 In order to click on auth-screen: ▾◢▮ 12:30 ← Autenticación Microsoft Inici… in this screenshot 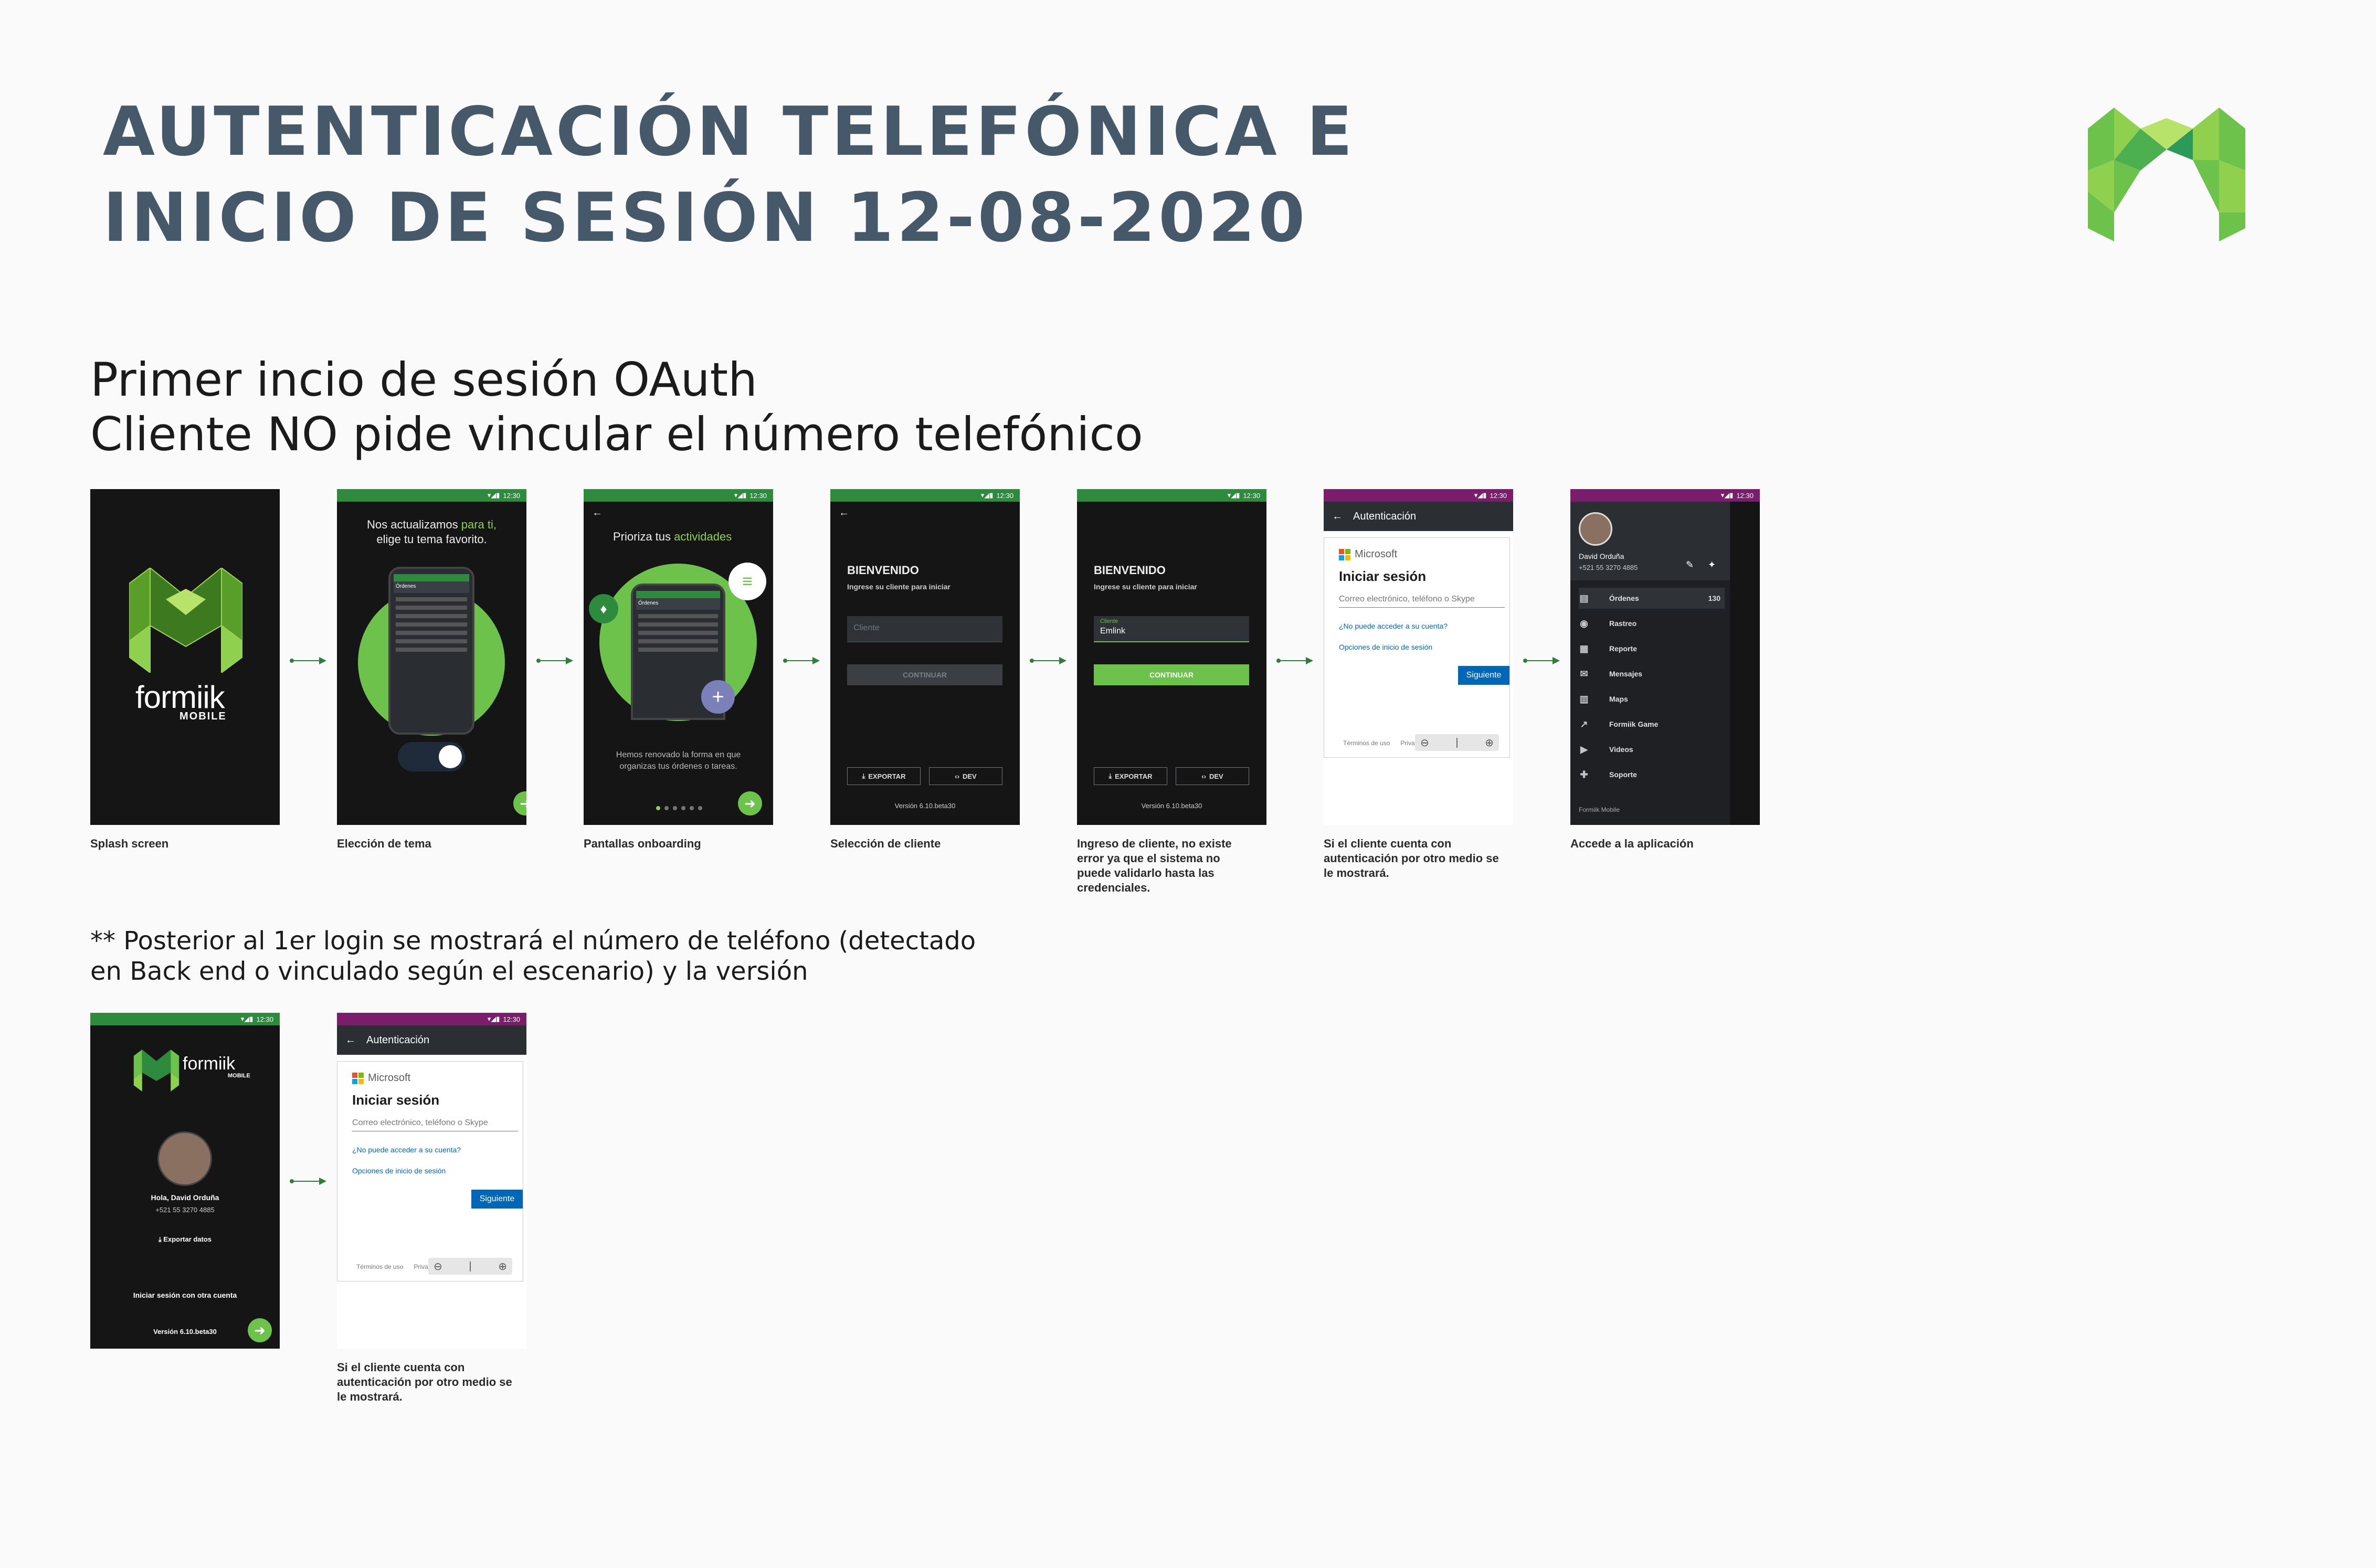, I will do `click(1419, 657)`.